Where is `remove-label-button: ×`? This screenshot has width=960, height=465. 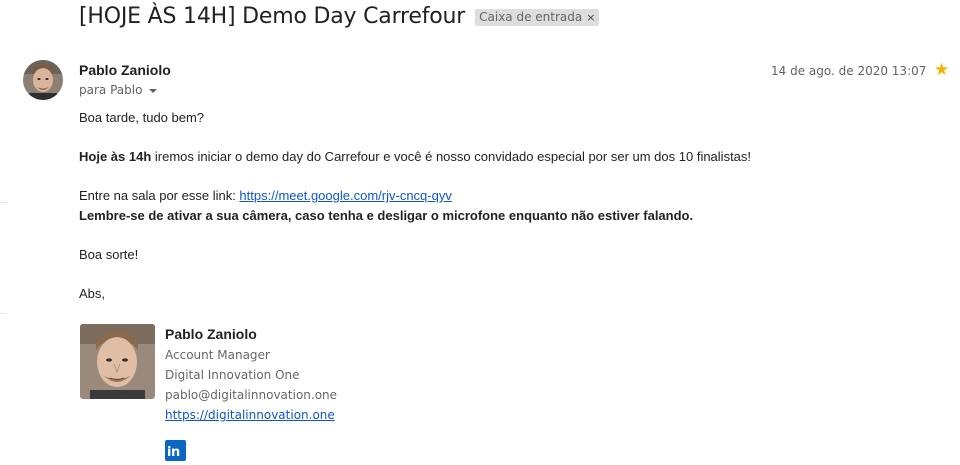 remove-label-button: × is located at coordinates (590, 17).